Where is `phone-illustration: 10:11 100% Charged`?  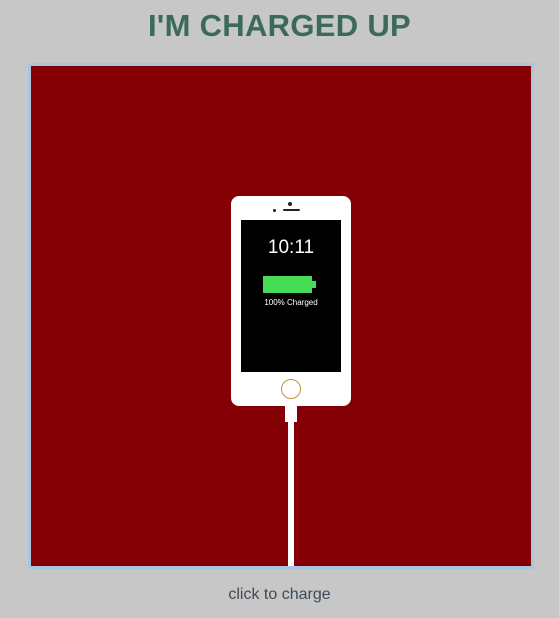 phone-illustration: 10:11 100% Charged is located at coordinates (291, 301).